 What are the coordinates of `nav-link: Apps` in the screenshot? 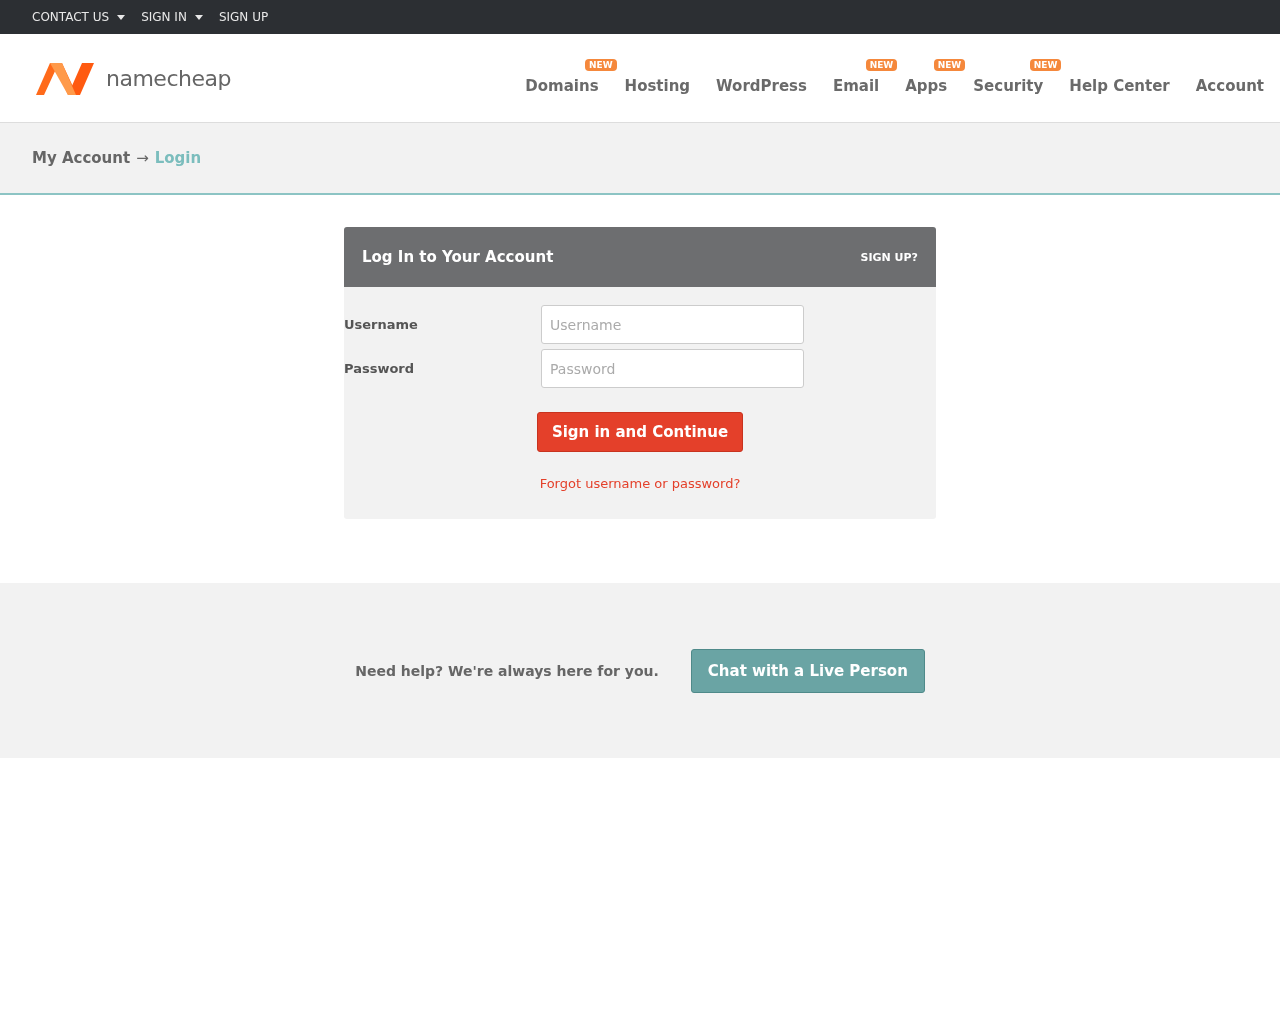 It's located at (926, 85).